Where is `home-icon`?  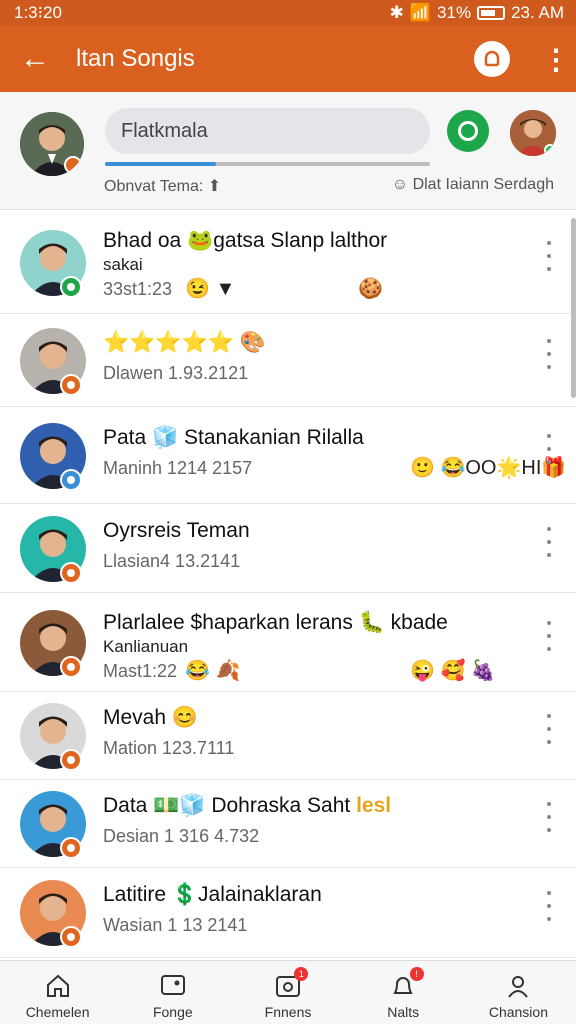
home-icon is located at coordinates (58, 986).